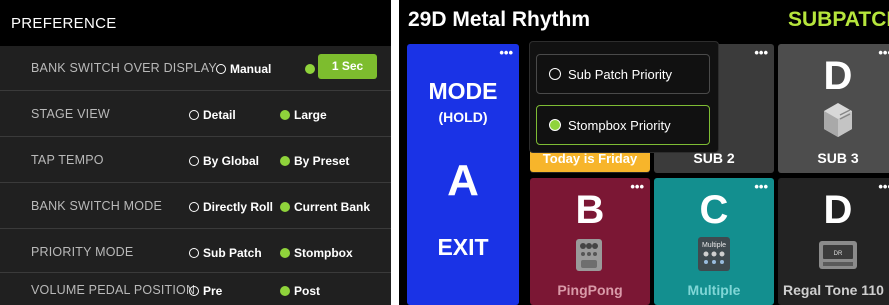 This screenshot has height=305, width=889. Describe the element at coordinates (195, 23) in the screenshot. I see `preference-header: PREFERENCE` at that location.